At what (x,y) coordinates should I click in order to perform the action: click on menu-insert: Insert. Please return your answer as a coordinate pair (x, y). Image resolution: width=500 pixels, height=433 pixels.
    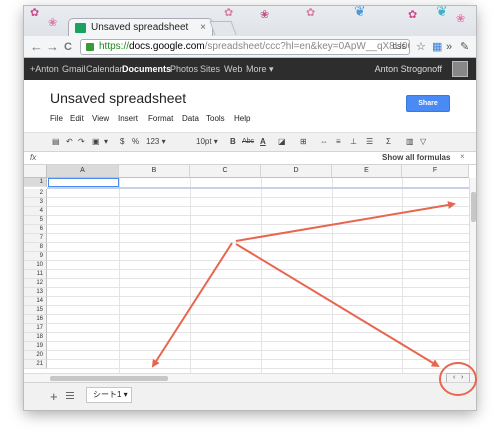
    Looking at the image, I should click on (128, 118).